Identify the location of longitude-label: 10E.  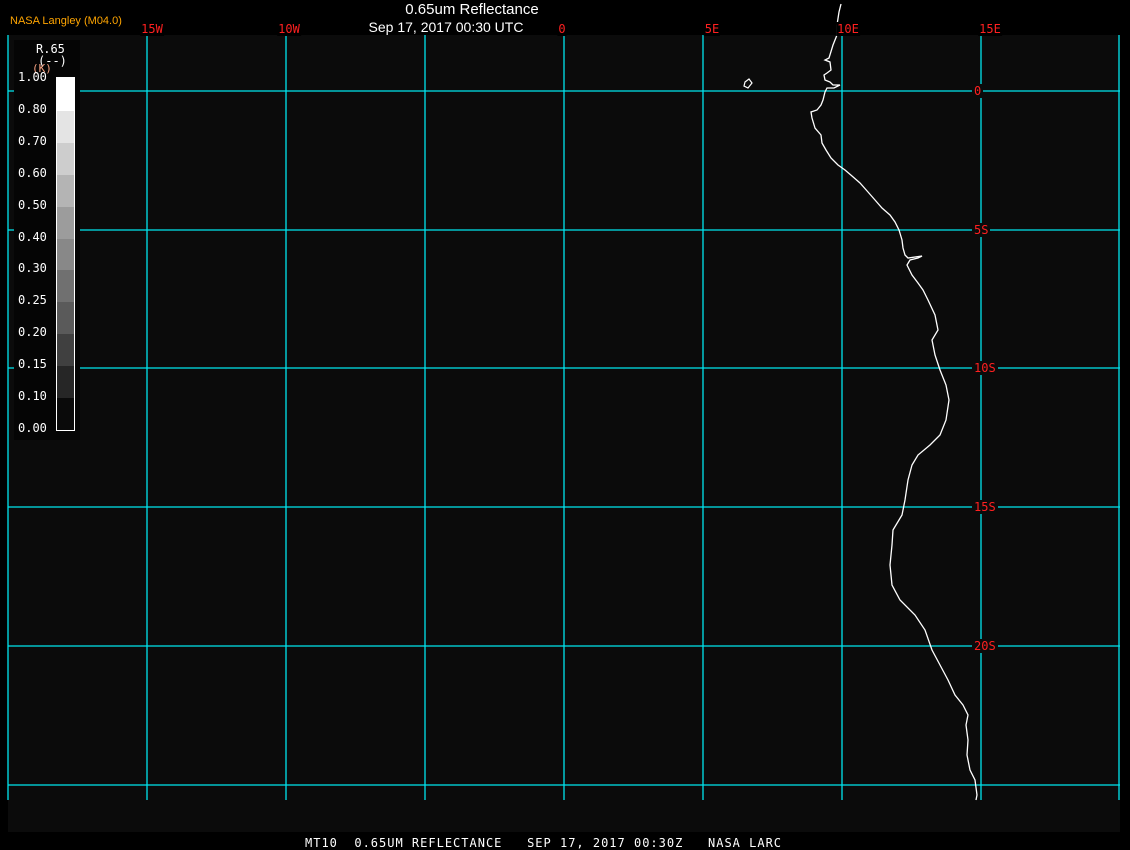
(848, 29).